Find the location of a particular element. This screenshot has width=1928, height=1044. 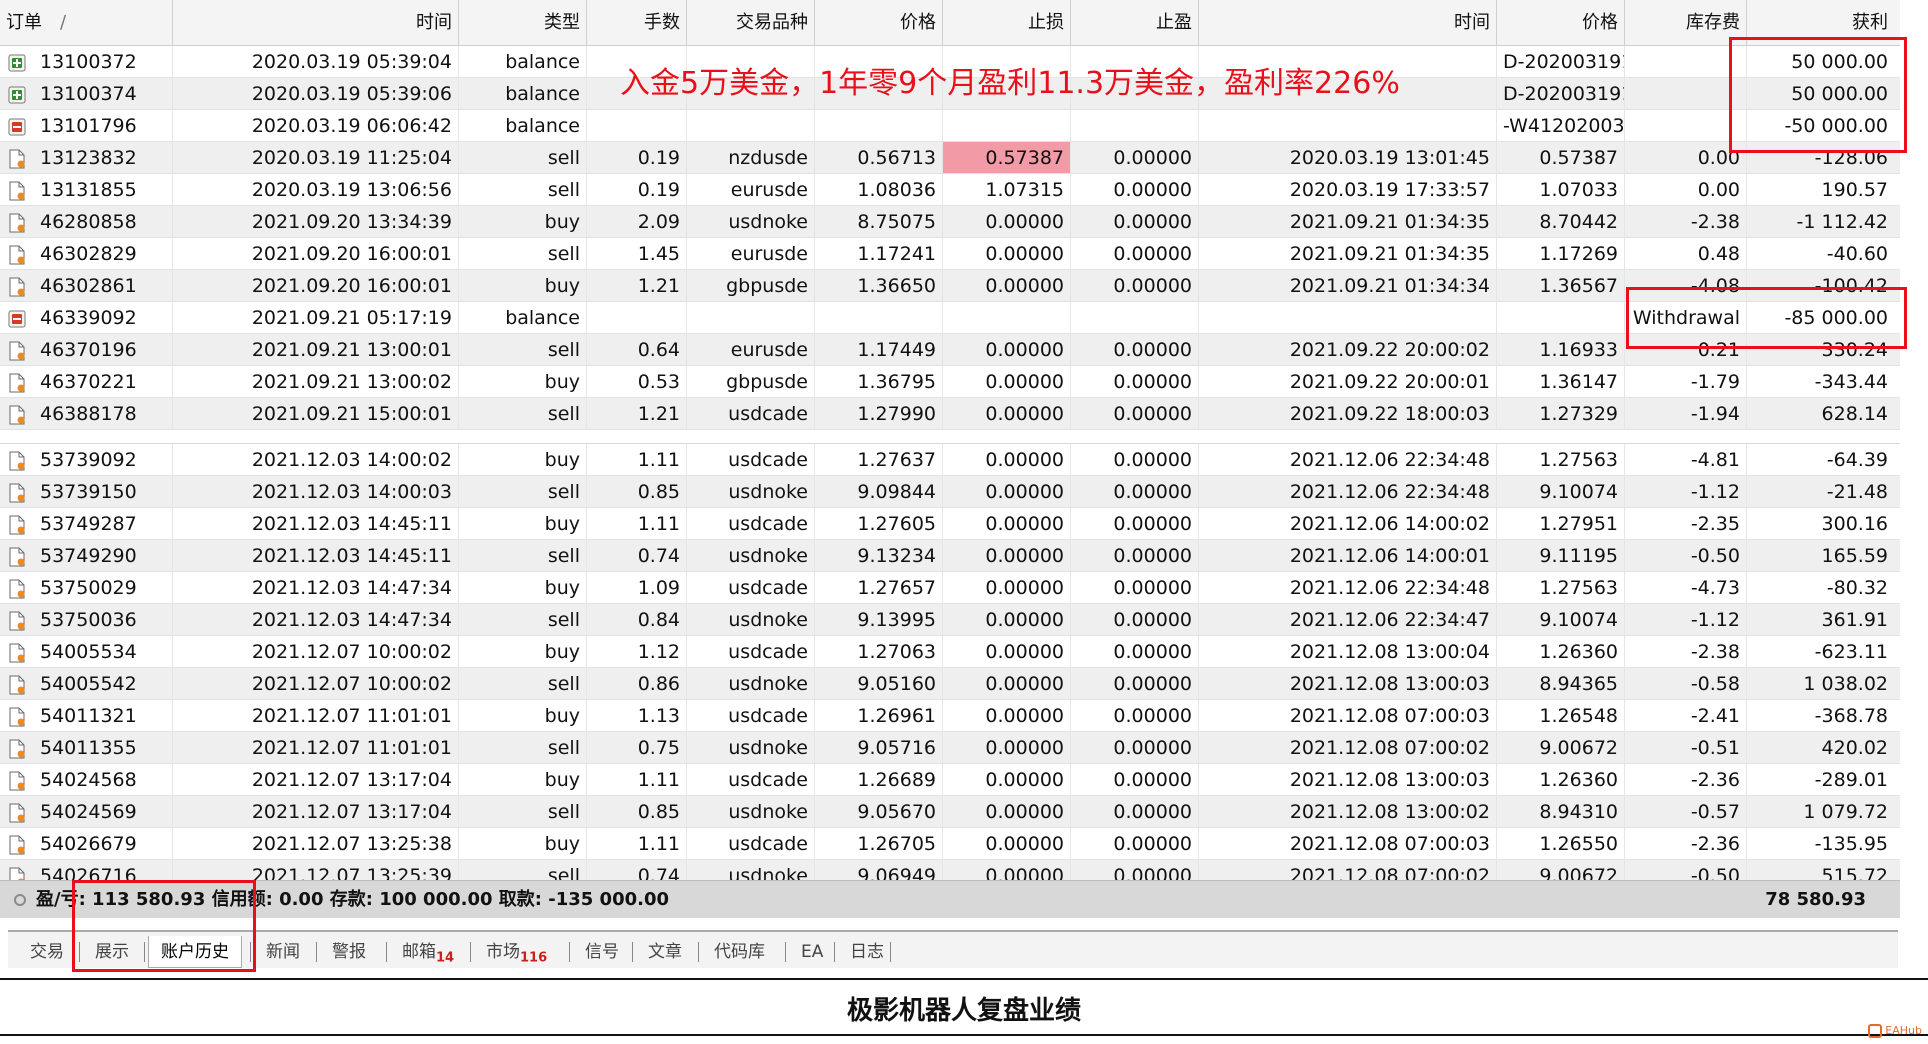

col-type-header: 类型 is located at coordinates (522, 22).